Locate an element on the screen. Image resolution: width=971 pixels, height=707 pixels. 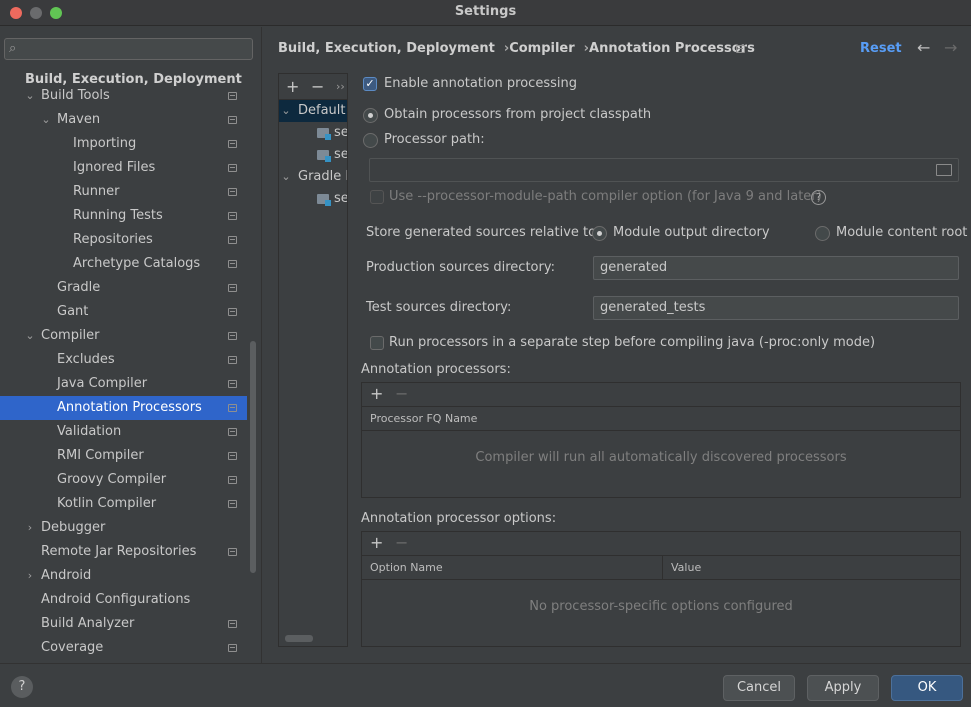
processor-path-radio is located at coordinates (370, 140).